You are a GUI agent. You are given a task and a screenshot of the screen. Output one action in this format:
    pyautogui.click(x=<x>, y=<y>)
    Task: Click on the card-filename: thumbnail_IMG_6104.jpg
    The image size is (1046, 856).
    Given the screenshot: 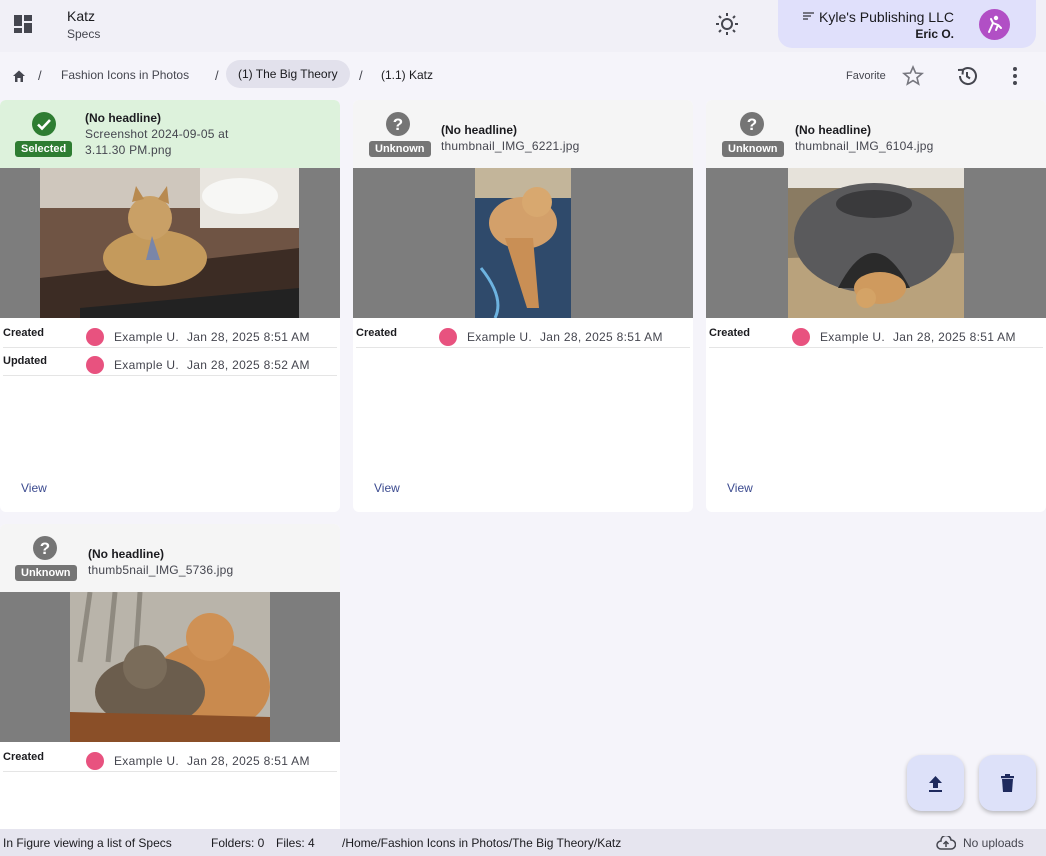 What is the action you would take?
    pyautogui.click(x=864, y=146)
    